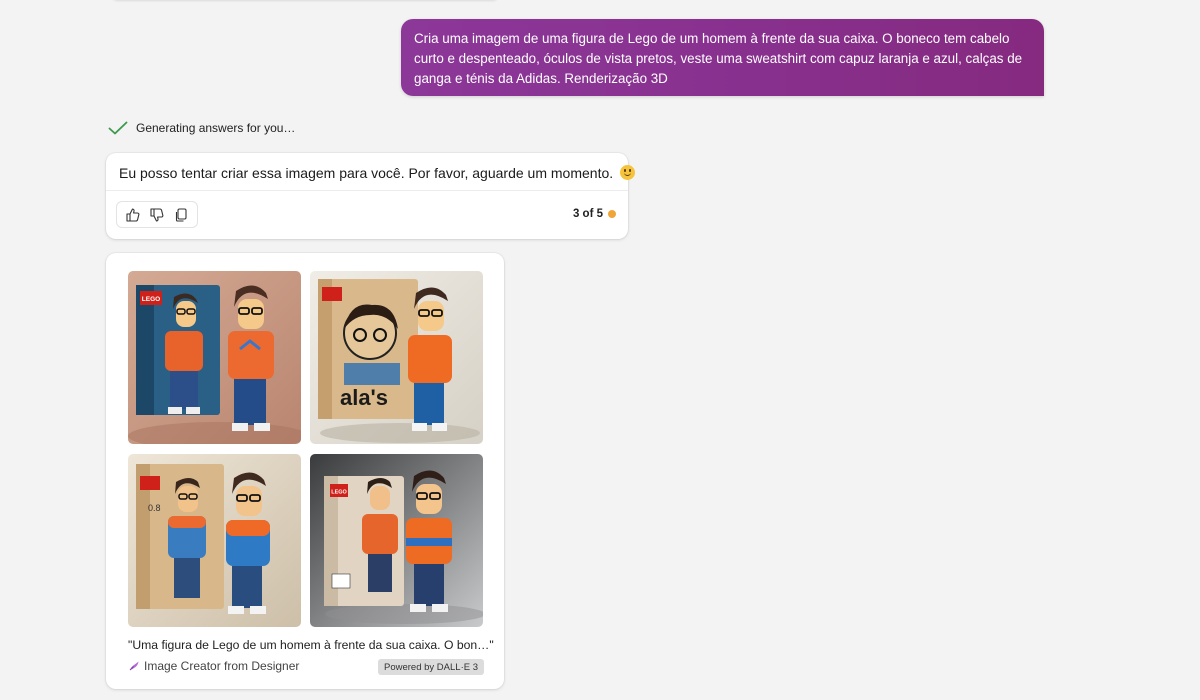 The image size is (1200, 700). Describe the element at coordinates (364, 397) in the screenshot. I see `box-brand-text: ala's` at that location.